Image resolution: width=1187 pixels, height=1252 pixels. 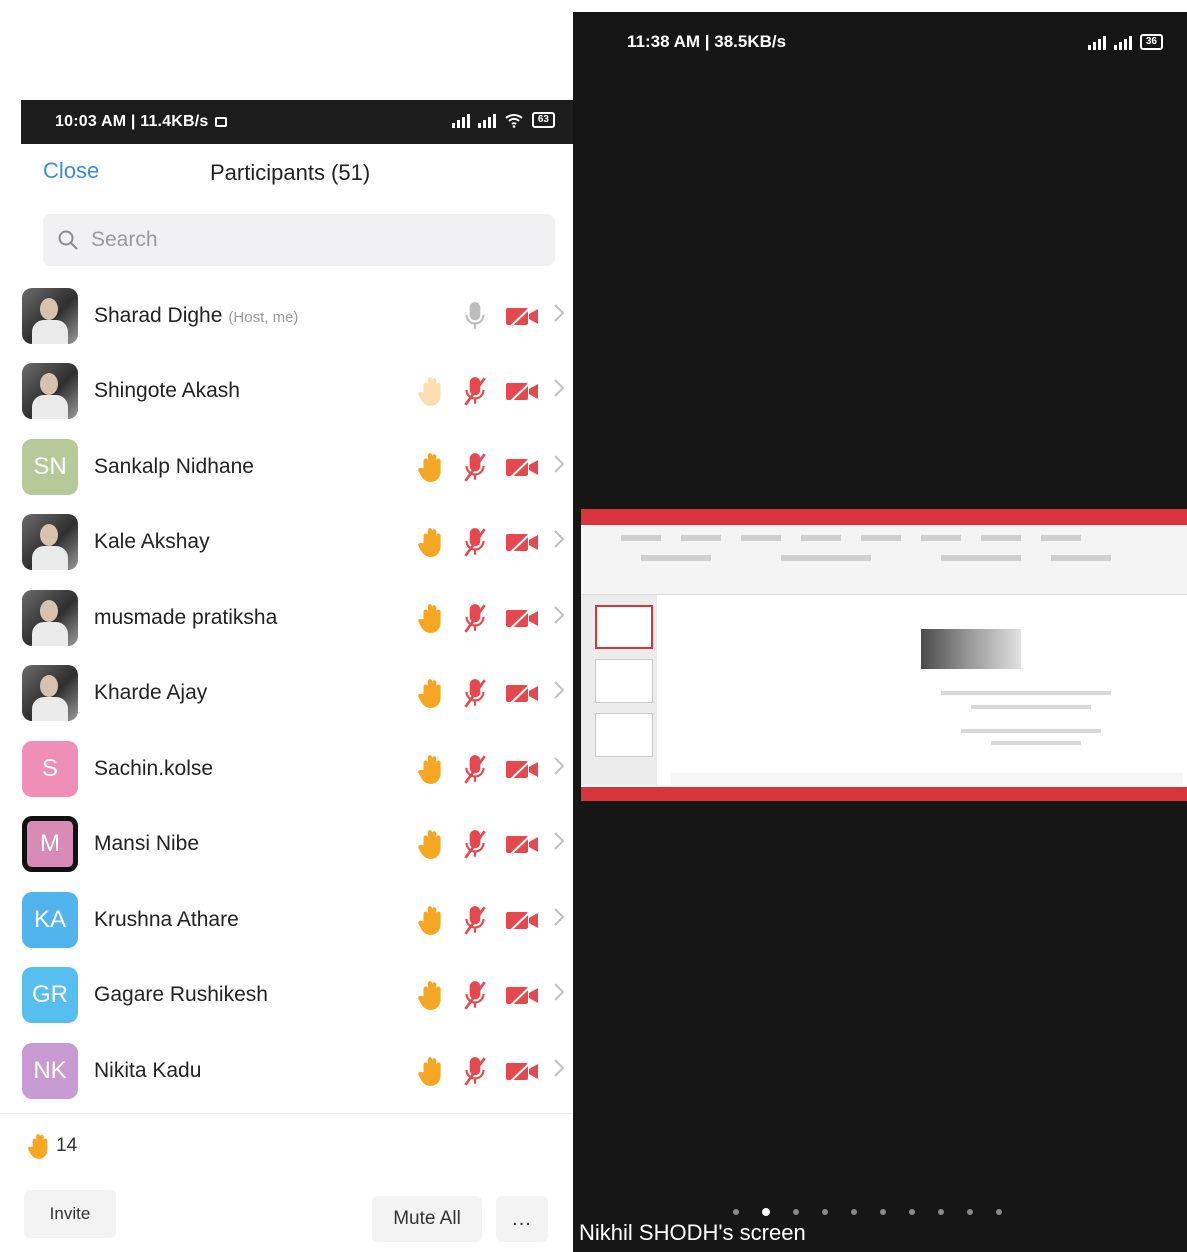 I want to click on status-text: 10:03 AM | 11.4KB/s, so click(x=132, y=121).